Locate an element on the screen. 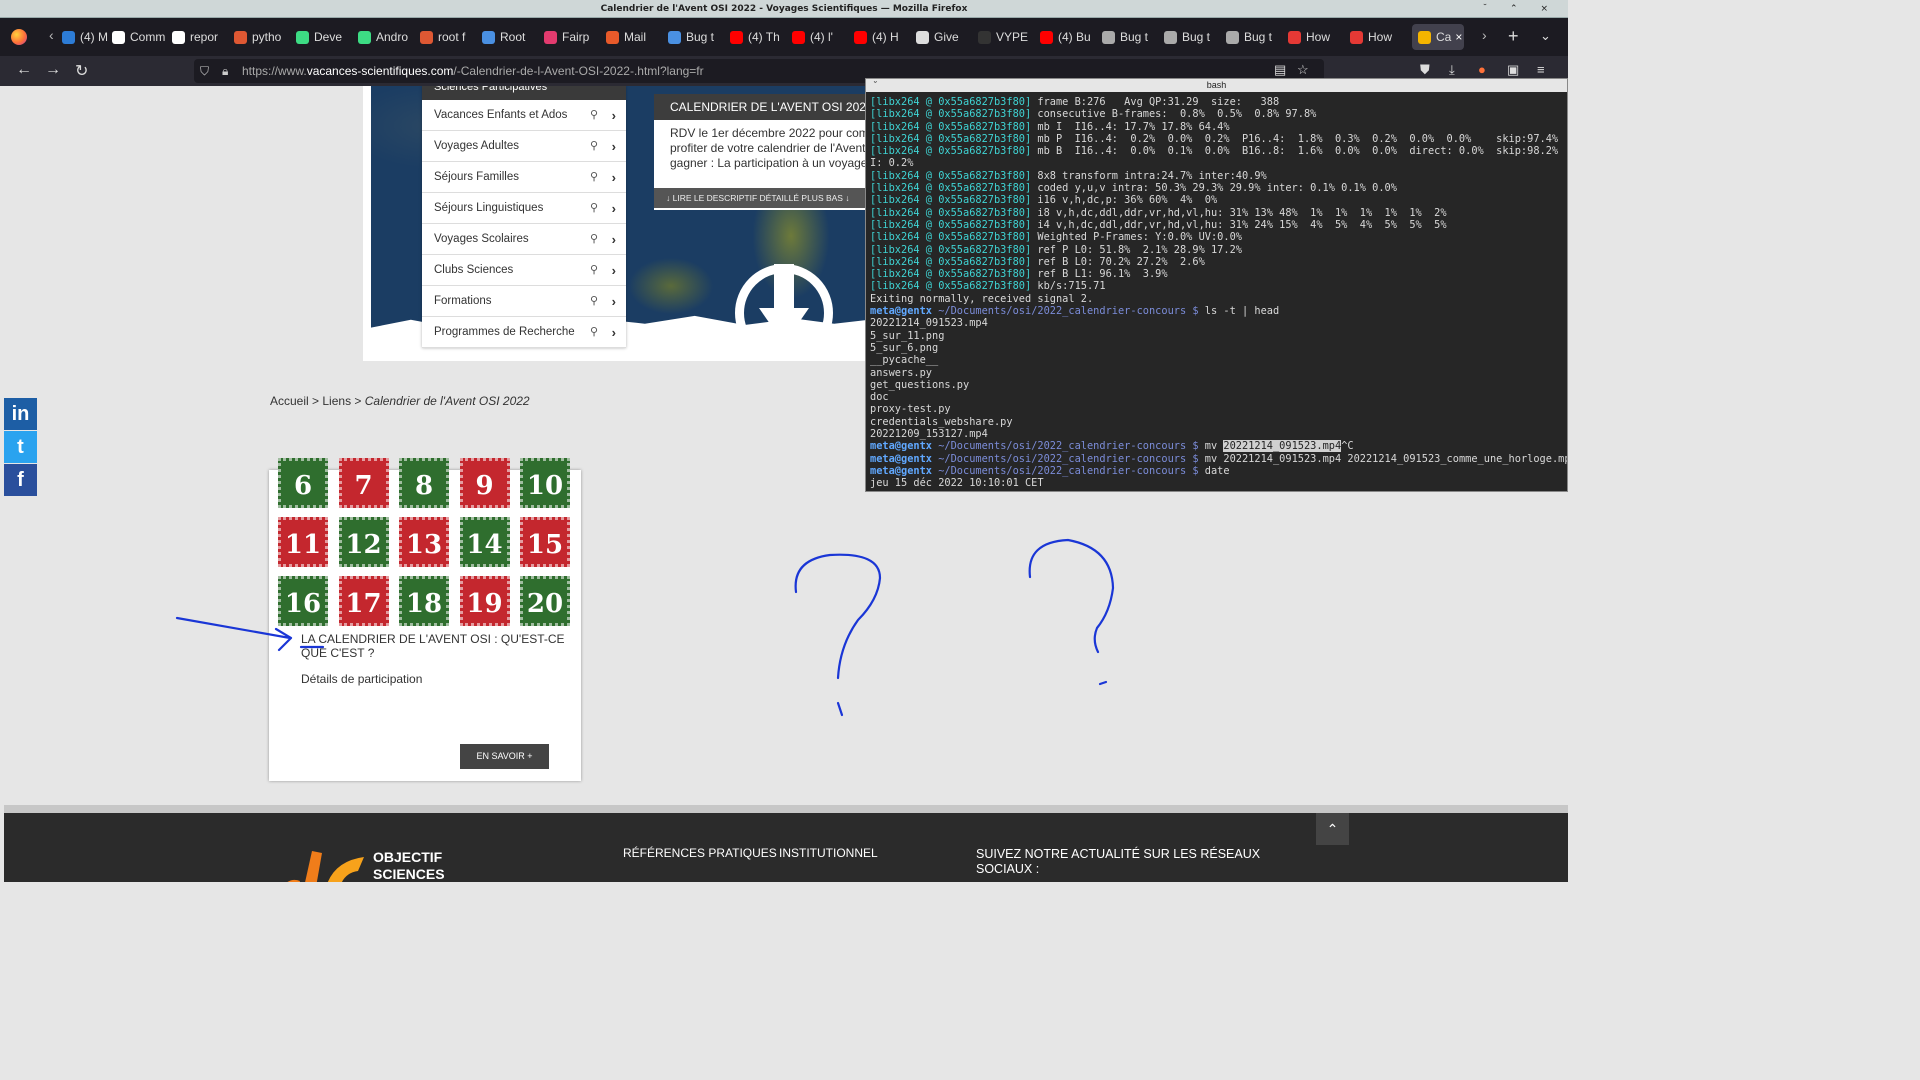 Image resolution: width=1920 pixels, height=1080 pixels. calendar-day: 18 is located at coordinates (424, 601).